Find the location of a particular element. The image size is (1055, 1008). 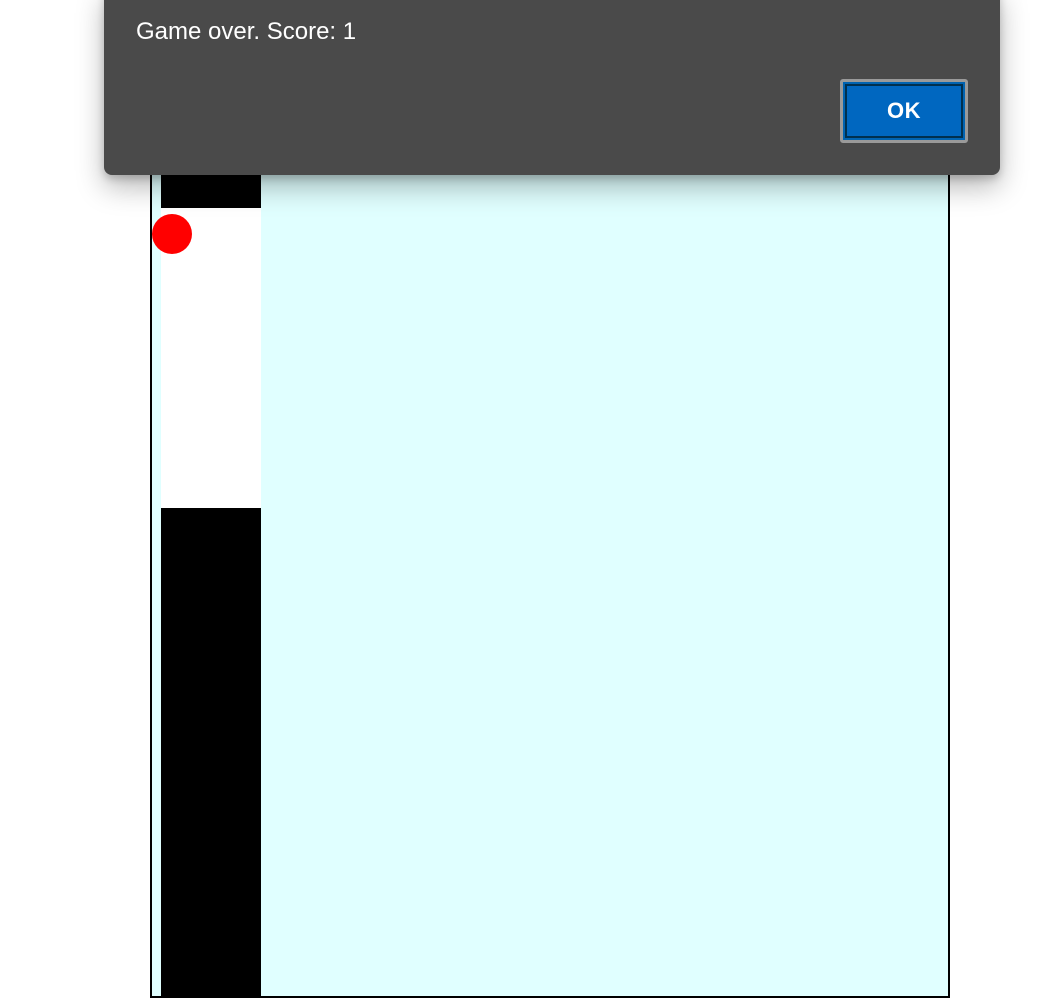

ok-button-label: OK is located at coordinates (904, 111).